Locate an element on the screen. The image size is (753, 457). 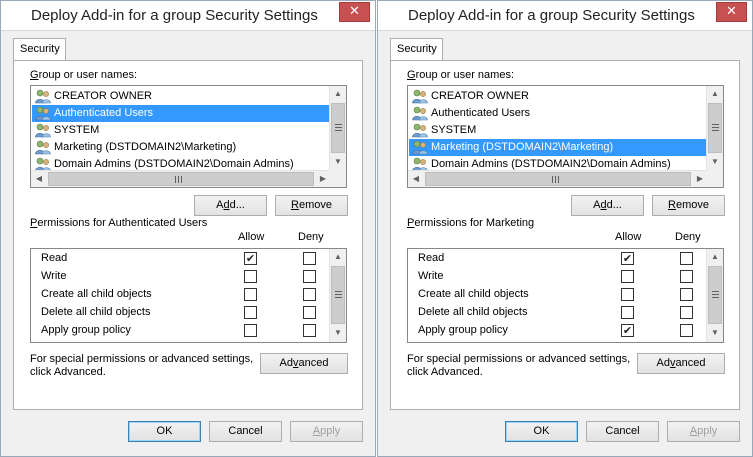
user-name: CREATOR OWNER is located at coordinates (480, 96).